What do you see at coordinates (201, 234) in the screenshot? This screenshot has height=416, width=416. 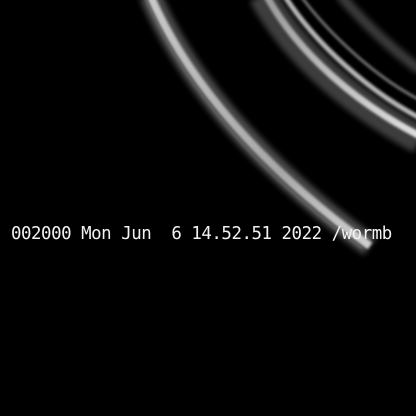 I see `timestamp-caption: 002000 Mon Jun 6 14.52.51 2022 /wormb` at bounding box center [201, 234].